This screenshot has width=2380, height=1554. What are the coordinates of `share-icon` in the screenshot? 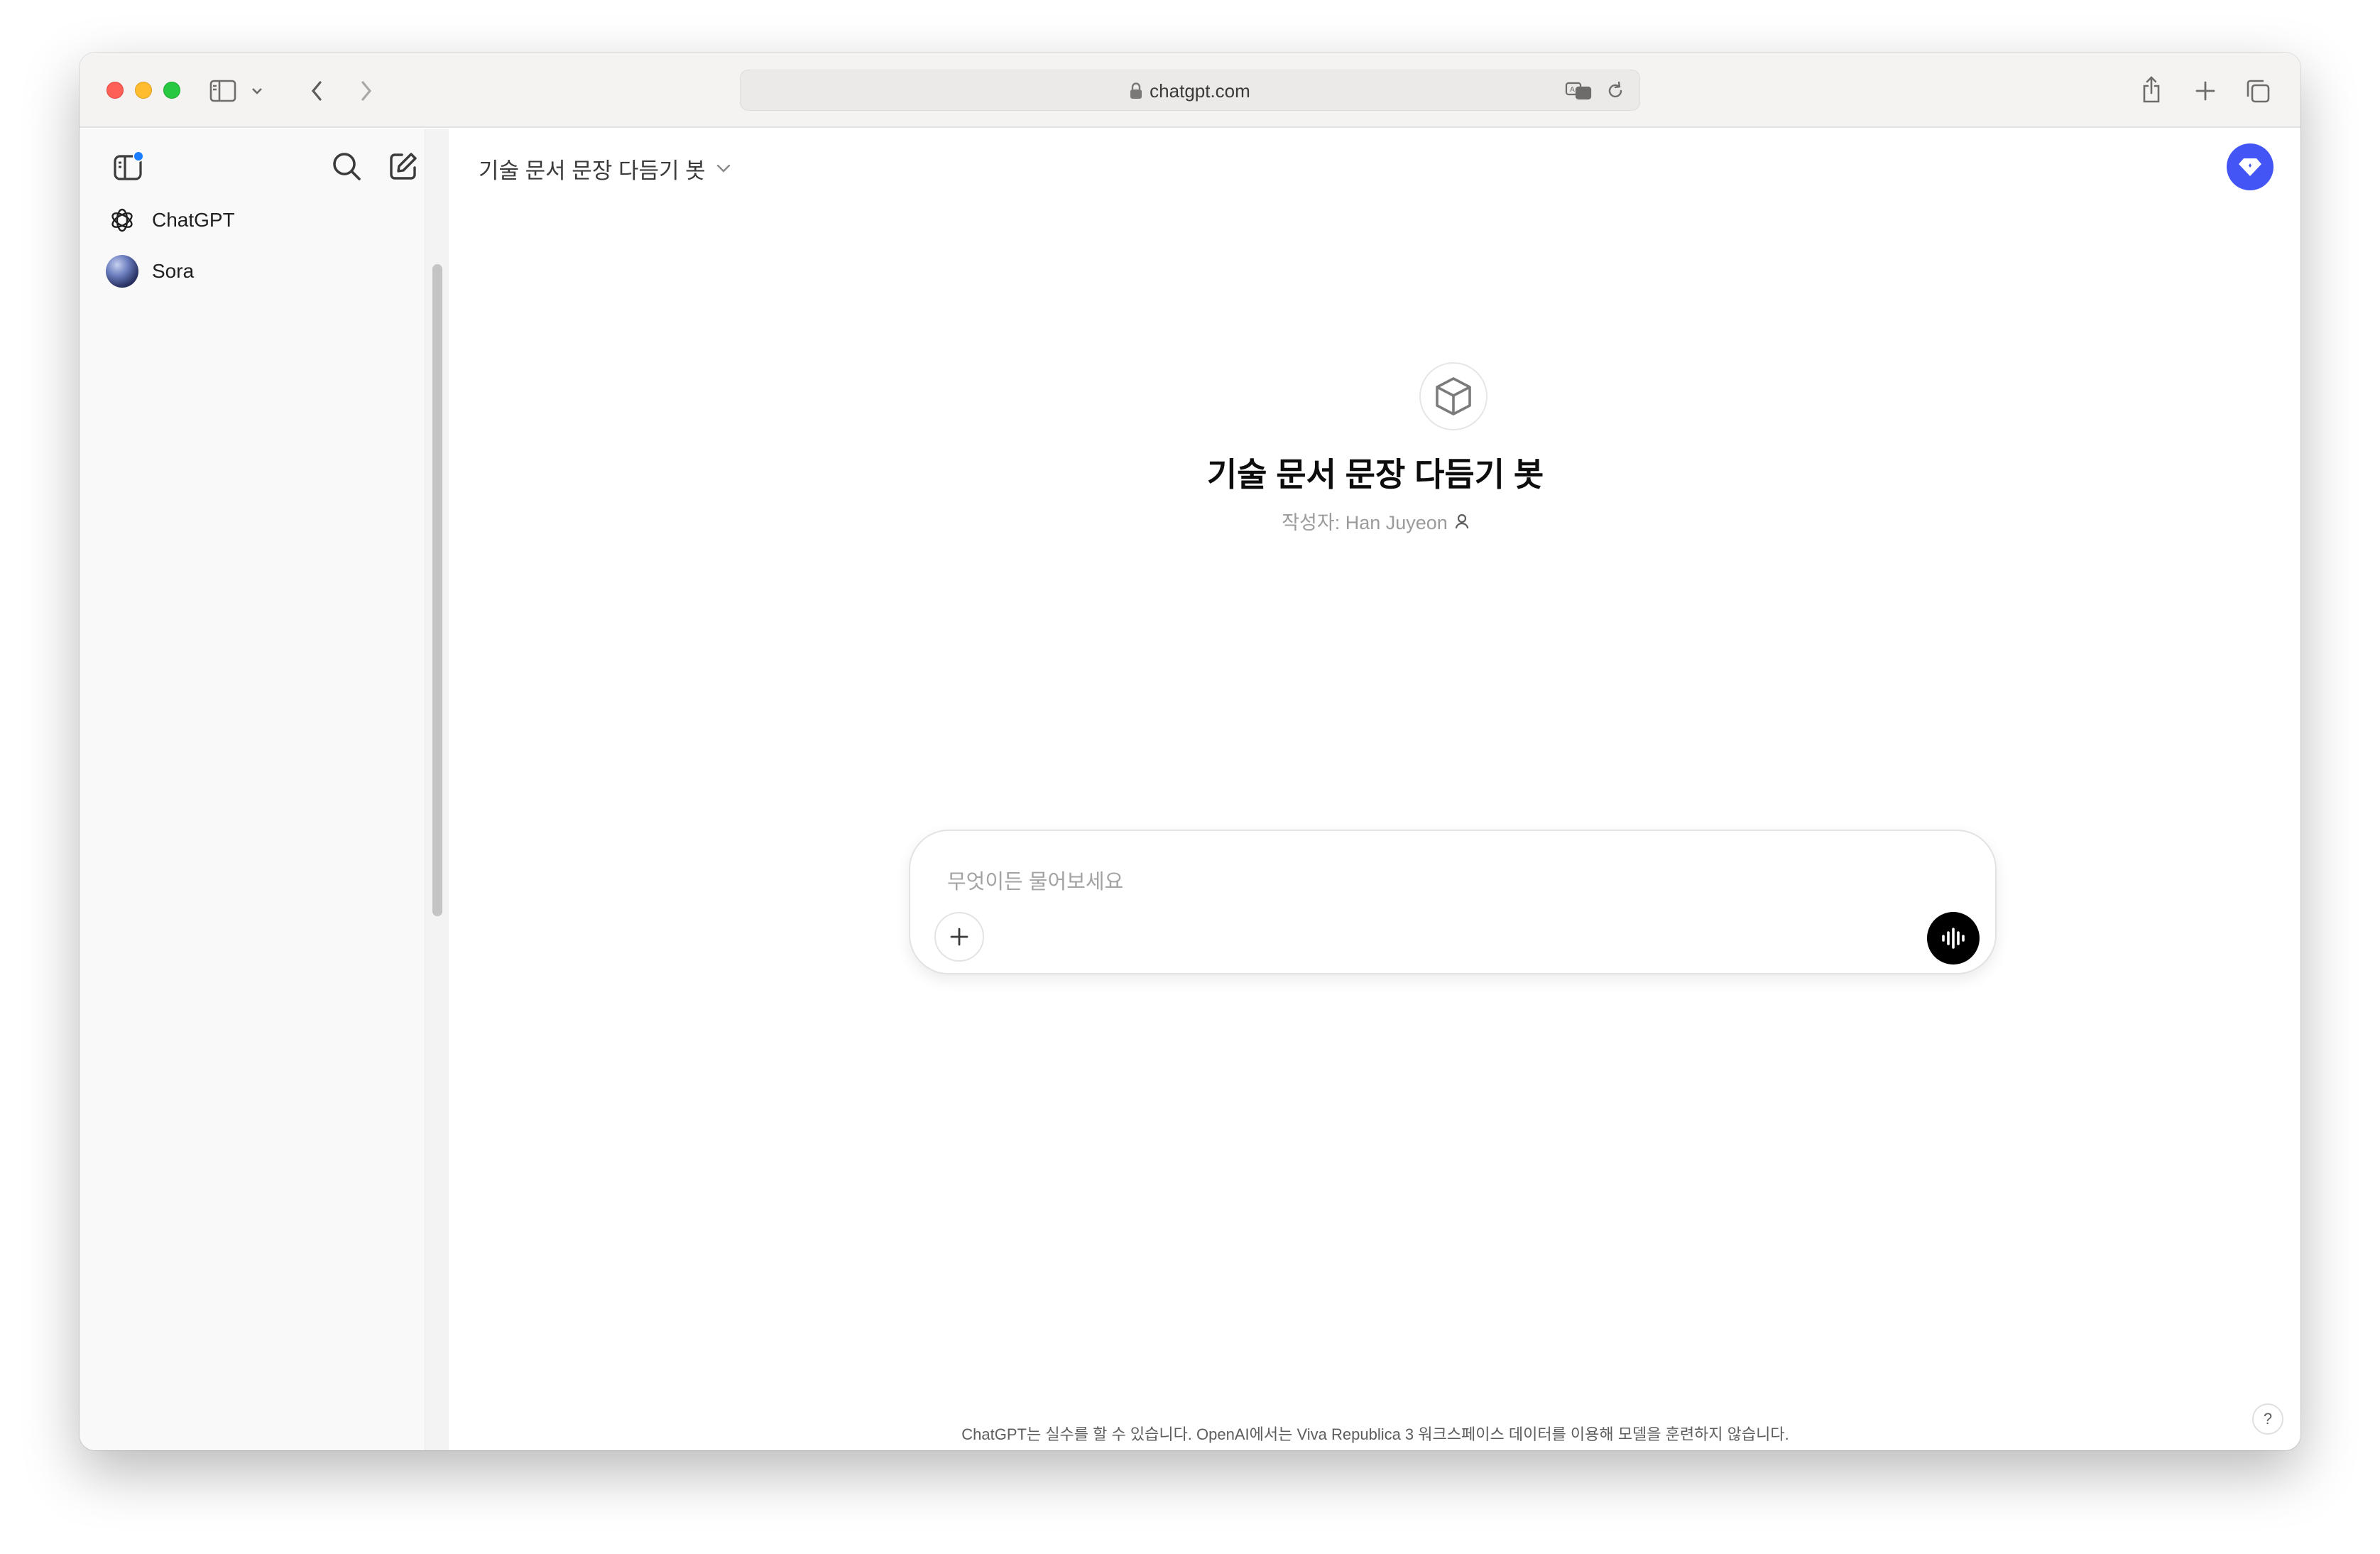 It's located at (2151, 89).